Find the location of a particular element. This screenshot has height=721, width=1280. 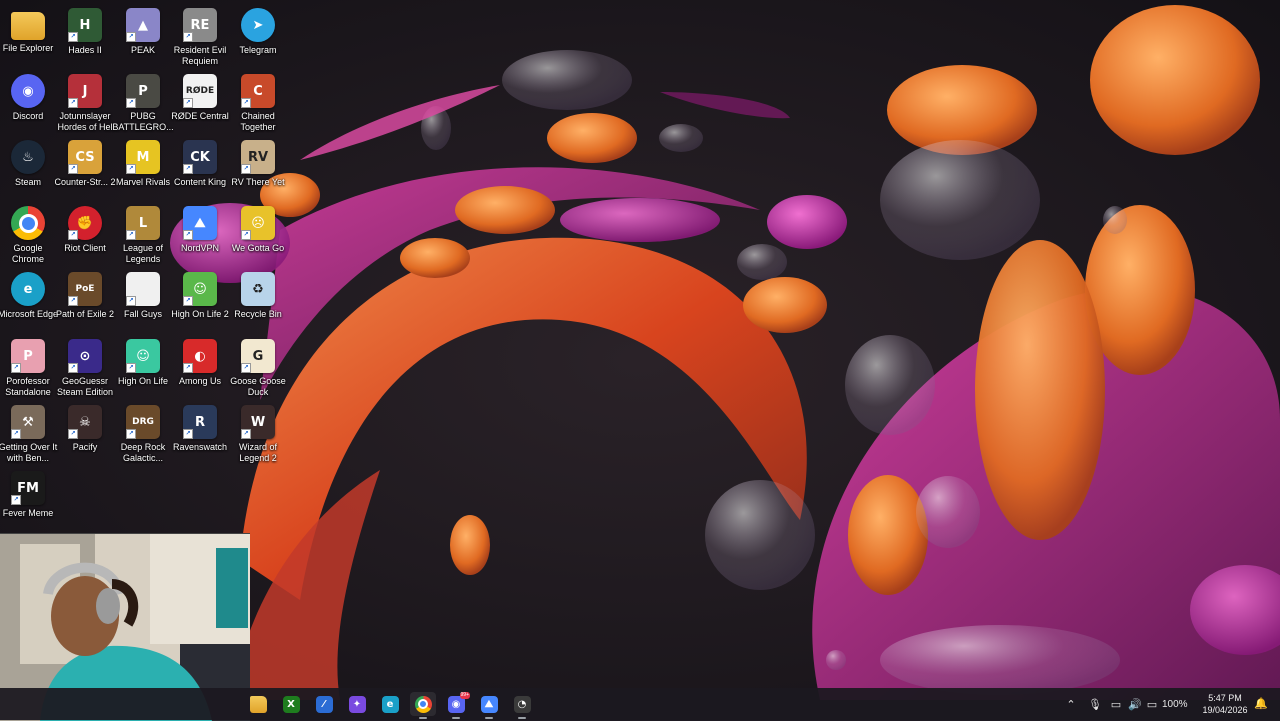

desktop-icon-resident-evil: RE ↗ Resident Evil Requiem is located at coordinates (200, 36).